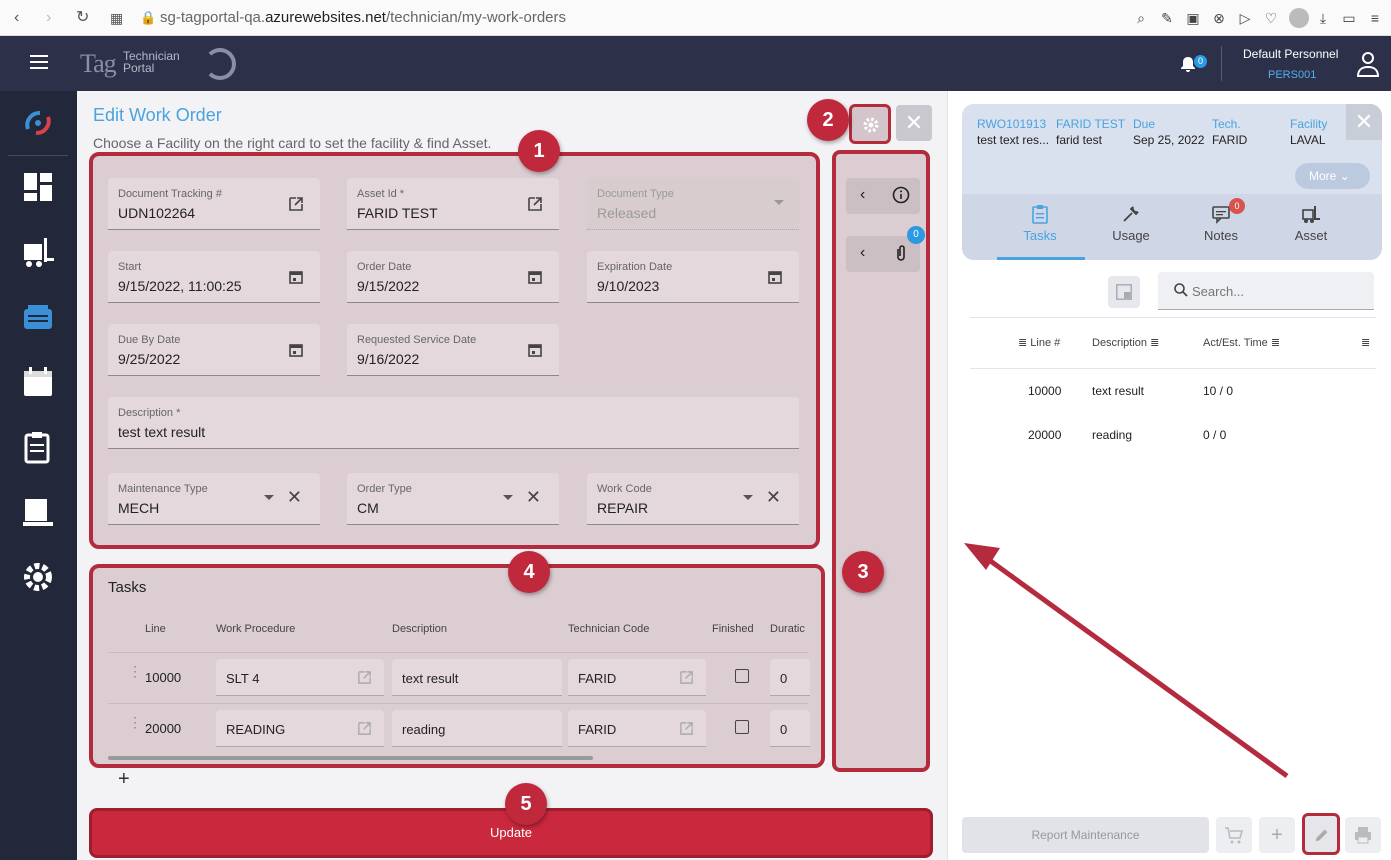  What do you see at coordinates (38, 123) in the screenshot?
I see `logo-icon` at bounding box center [38, 123].